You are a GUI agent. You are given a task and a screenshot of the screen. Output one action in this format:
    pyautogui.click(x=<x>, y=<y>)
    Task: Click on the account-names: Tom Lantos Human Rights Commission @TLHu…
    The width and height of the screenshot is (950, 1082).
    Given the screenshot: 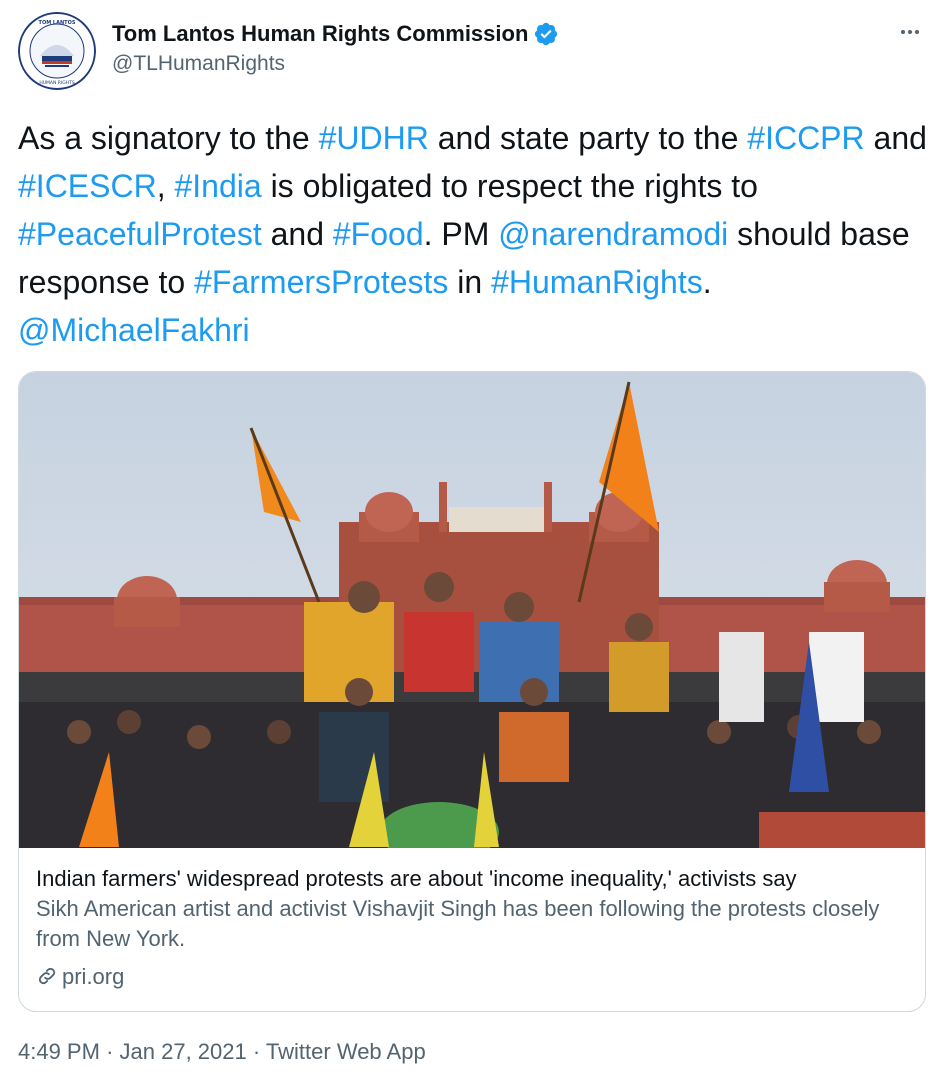 What is the action you would take?
    pyautogui.click(x=335, y=49)
    